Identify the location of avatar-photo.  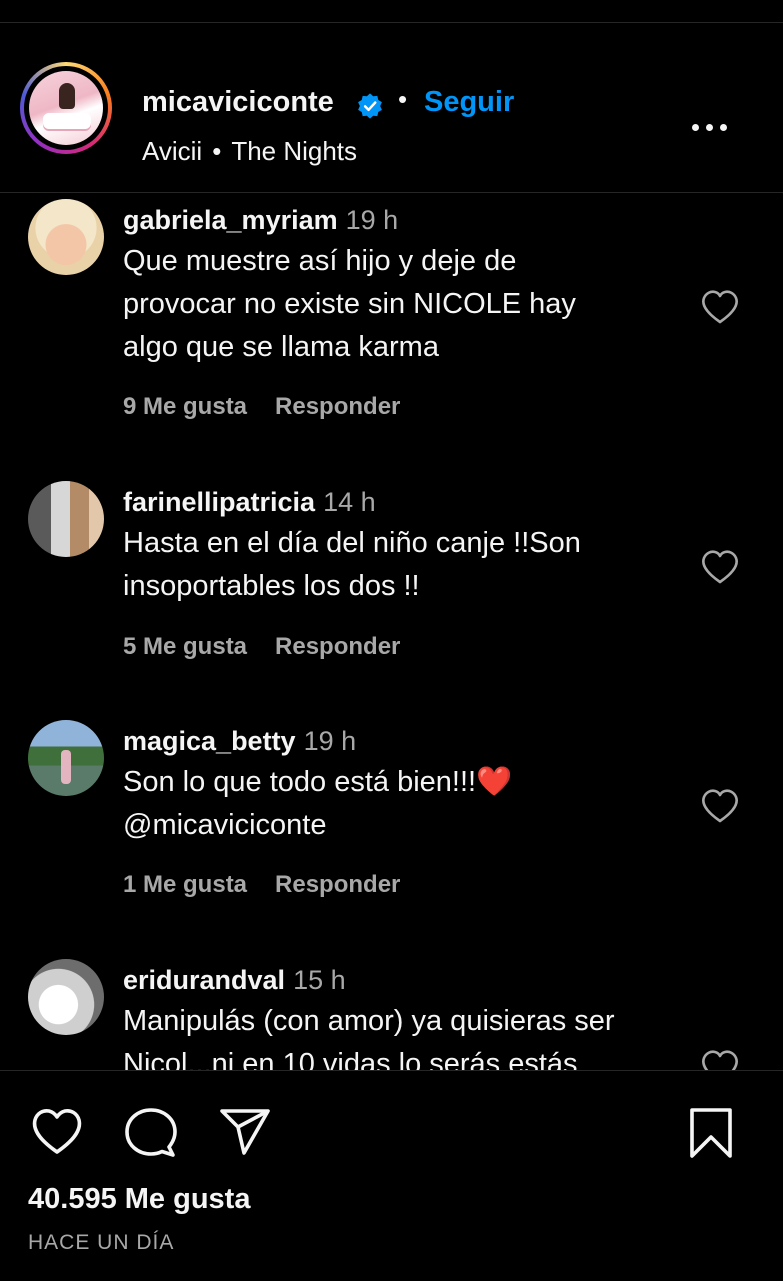
(66, 108).